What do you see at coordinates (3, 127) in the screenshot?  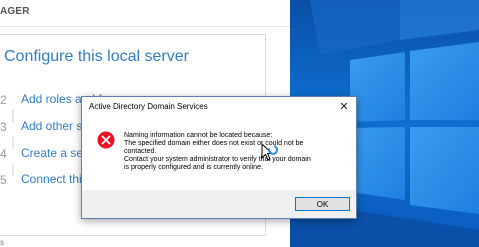 I see `step-number: 3` at bounding box center [3, 127].